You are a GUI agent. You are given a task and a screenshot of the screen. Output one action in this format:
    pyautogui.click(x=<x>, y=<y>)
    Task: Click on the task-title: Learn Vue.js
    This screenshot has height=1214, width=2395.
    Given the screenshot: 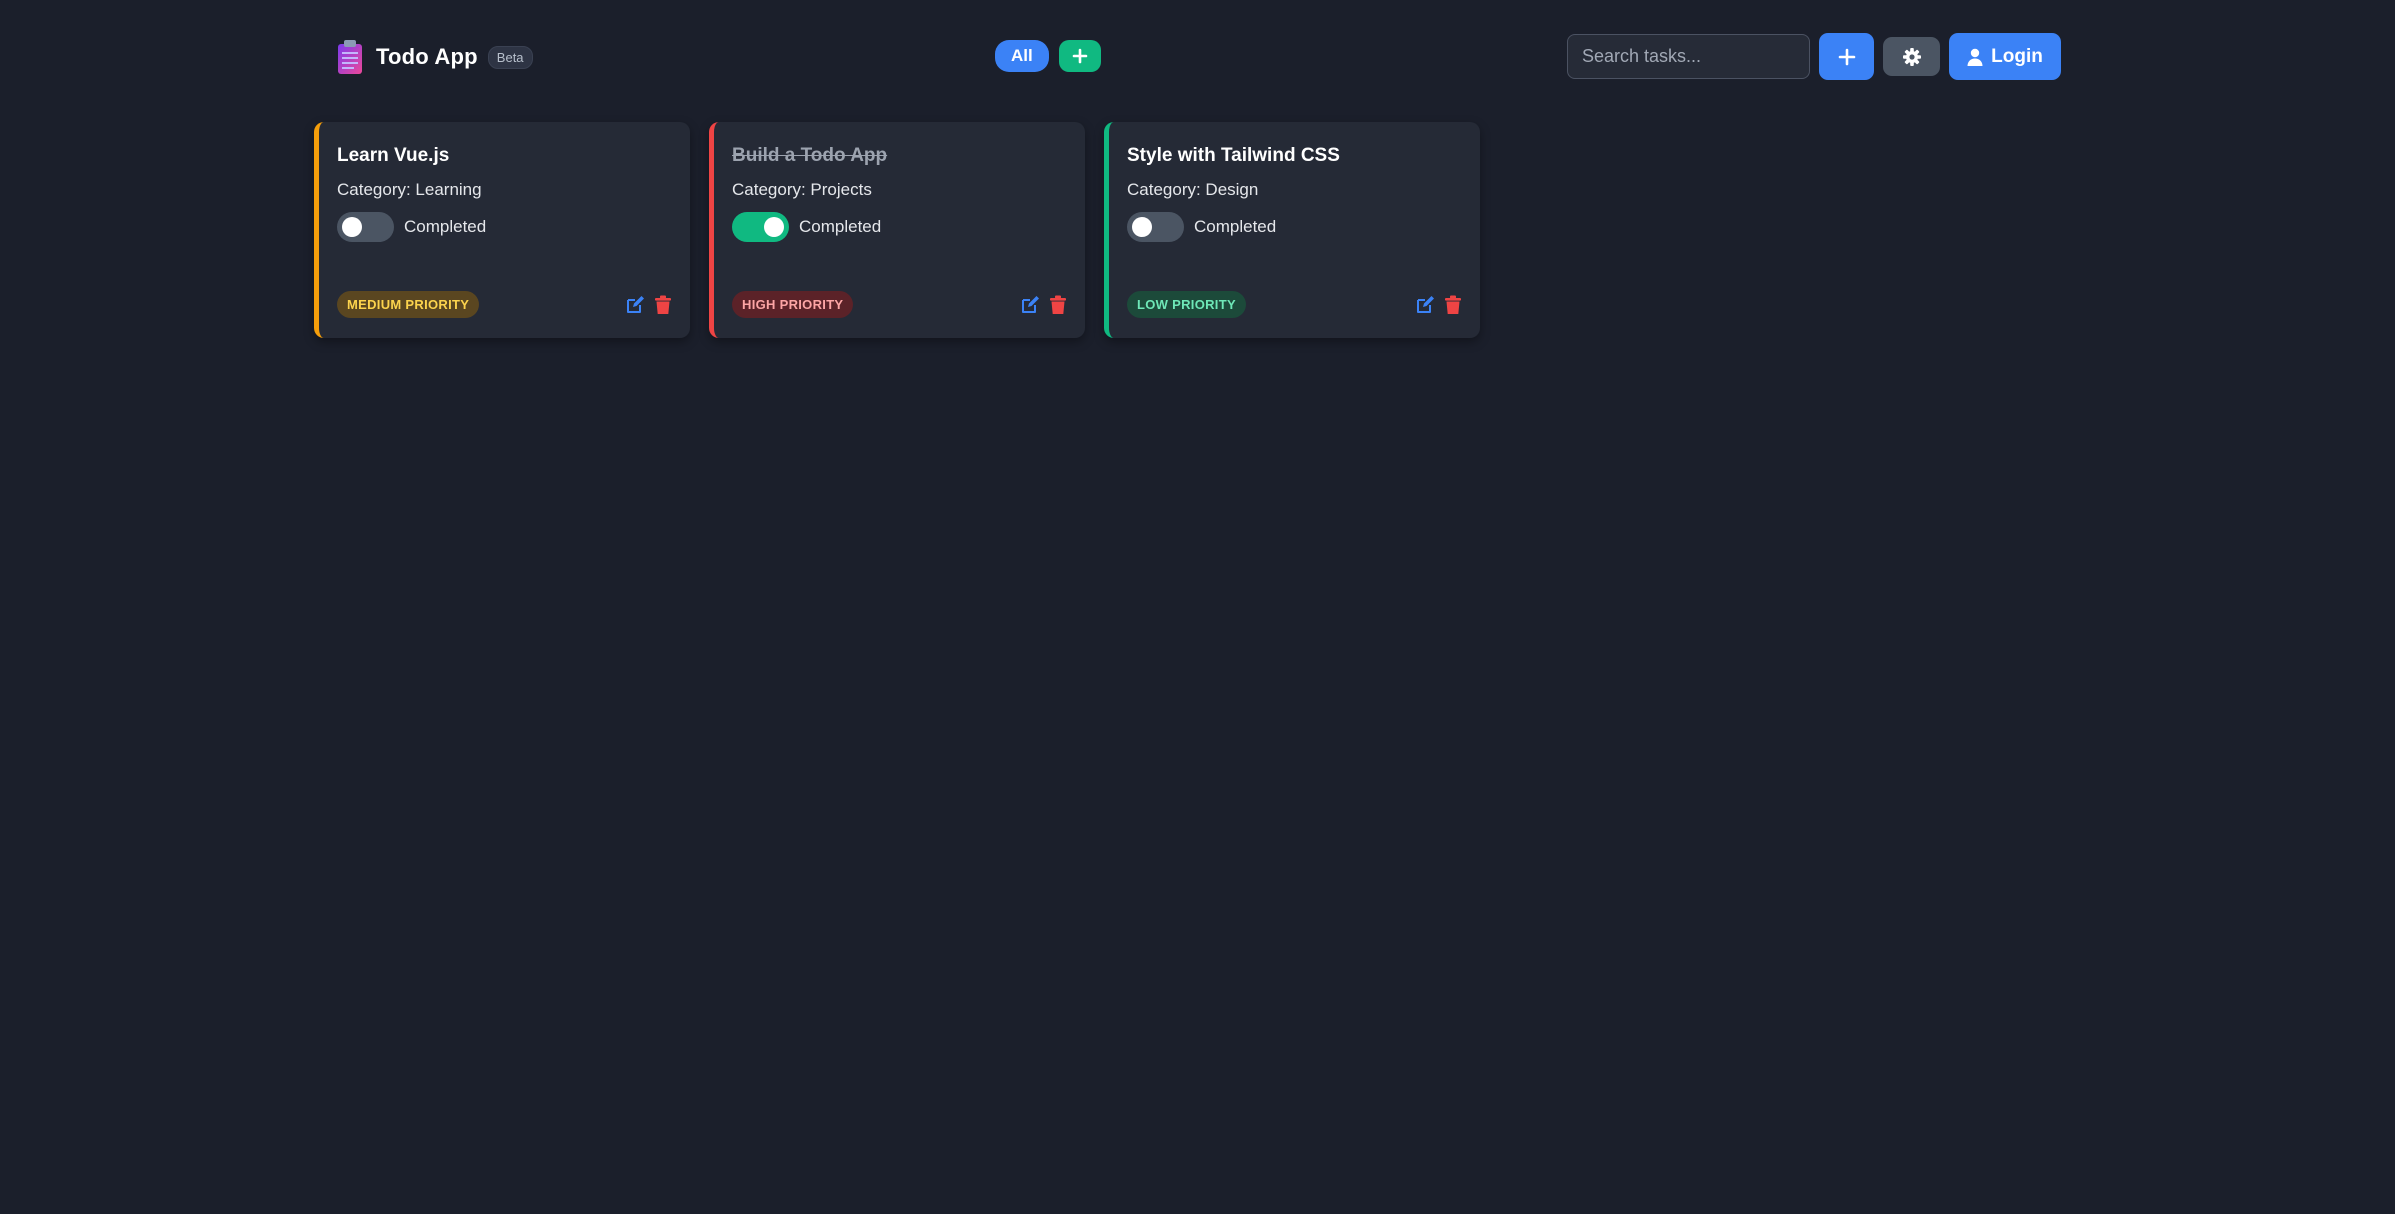 What is the action you would take?
    pyautogui.click(x=393, y=155)
    